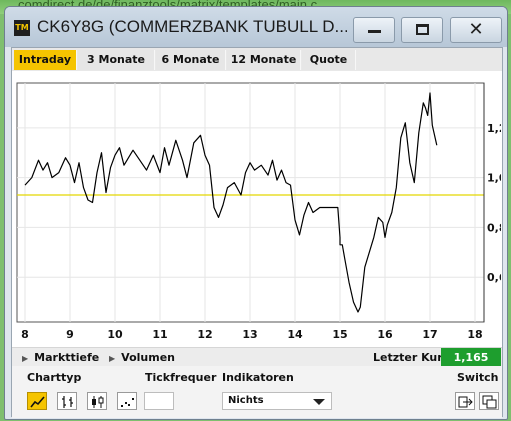 The image size is (511, 421). What do you see at coordinates (385, 334) in the screenshot?
I see `x-tick-label: 16` at bounding box center [385, 334].